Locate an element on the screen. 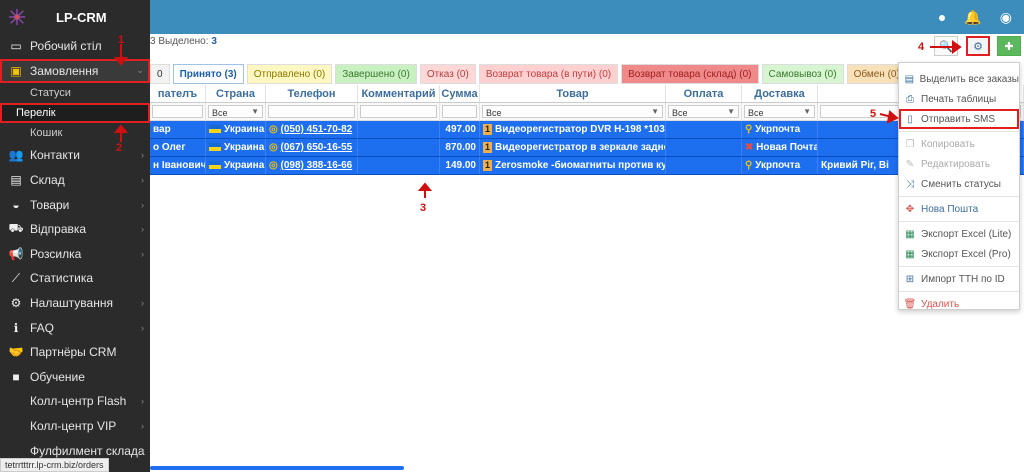  sidebar-item-stats: ⟋ Статистика is located at coordinates (75, 278).